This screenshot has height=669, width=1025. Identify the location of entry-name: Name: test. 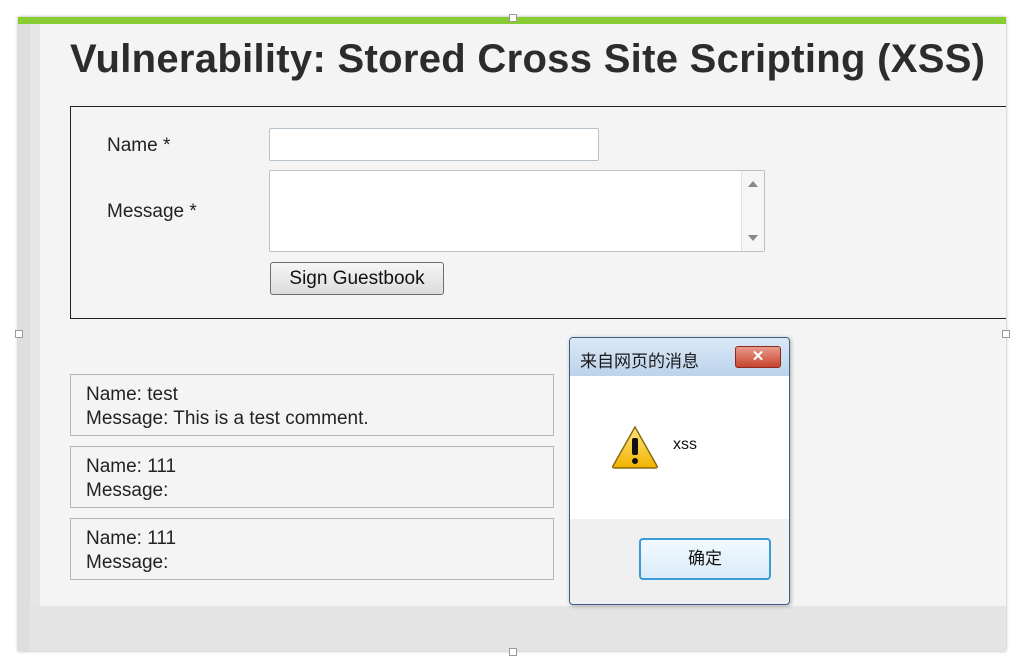
(132, 394).